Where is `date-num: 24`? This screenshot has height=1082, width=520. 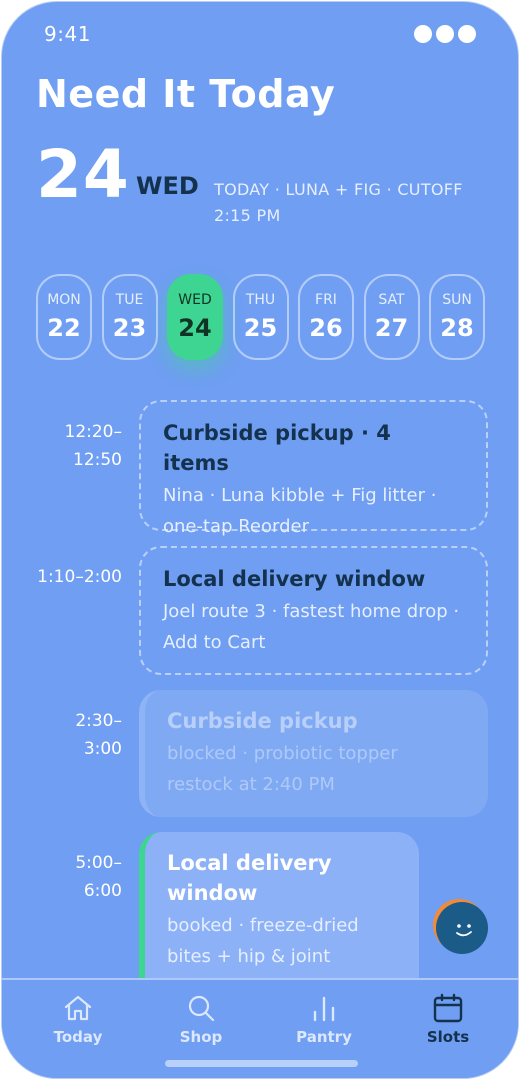 date-num: 24 is located at coordinates (195, 328).